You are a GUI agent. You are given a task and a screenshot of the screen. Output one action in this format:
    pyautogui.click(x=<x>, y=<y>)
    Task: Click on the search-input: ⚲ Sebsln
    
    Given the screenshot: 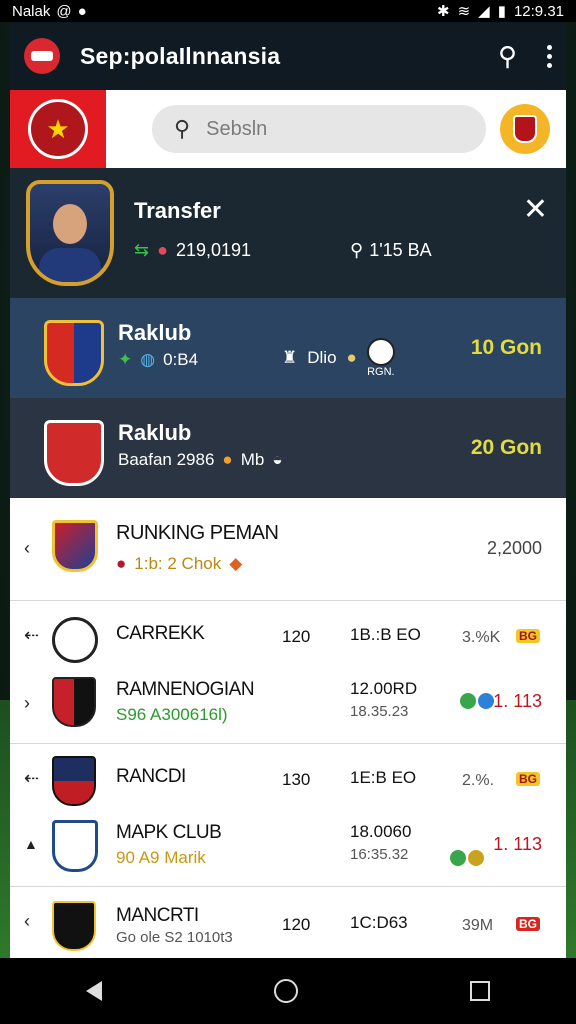 What is the action you would take?
    pyautogui.click(x=319, y=129)
    